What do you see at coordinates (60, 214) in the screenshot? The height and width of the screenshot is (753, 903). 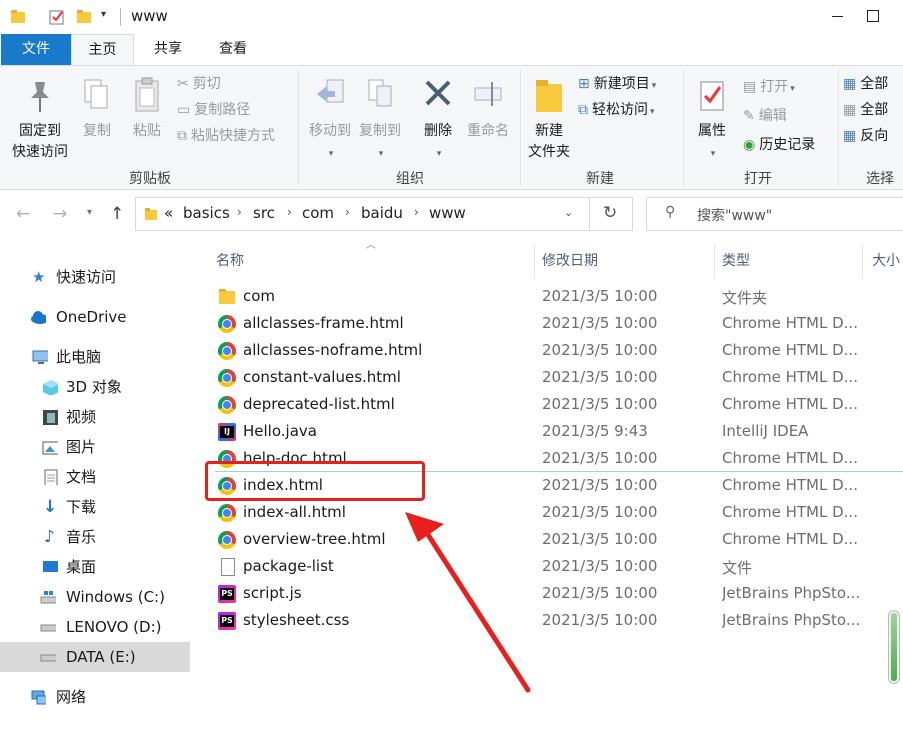 I see `forward-arrow-icon: →` at bounding box center [60, 214].